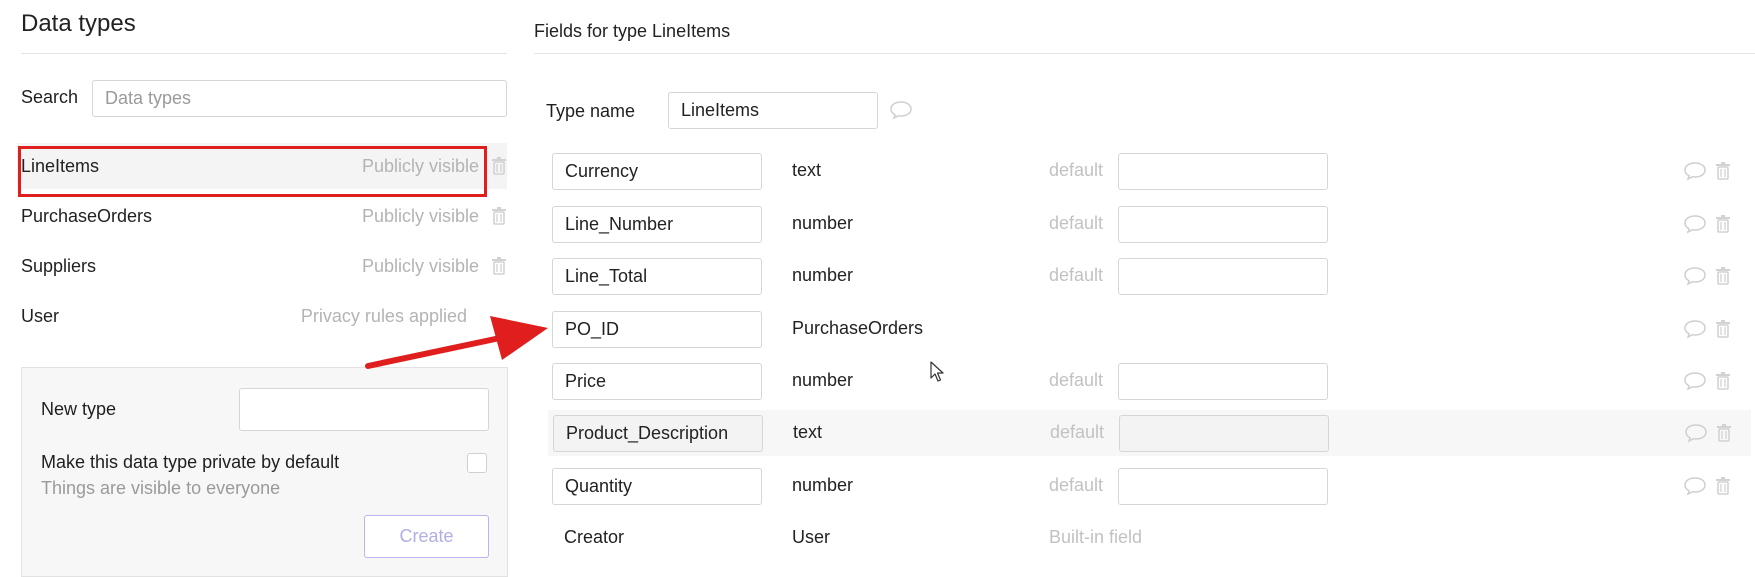 This screenshot has width=1755, height=577. I want to click on field-row-creator: Creator User Built-in field, so click(1147, 538).